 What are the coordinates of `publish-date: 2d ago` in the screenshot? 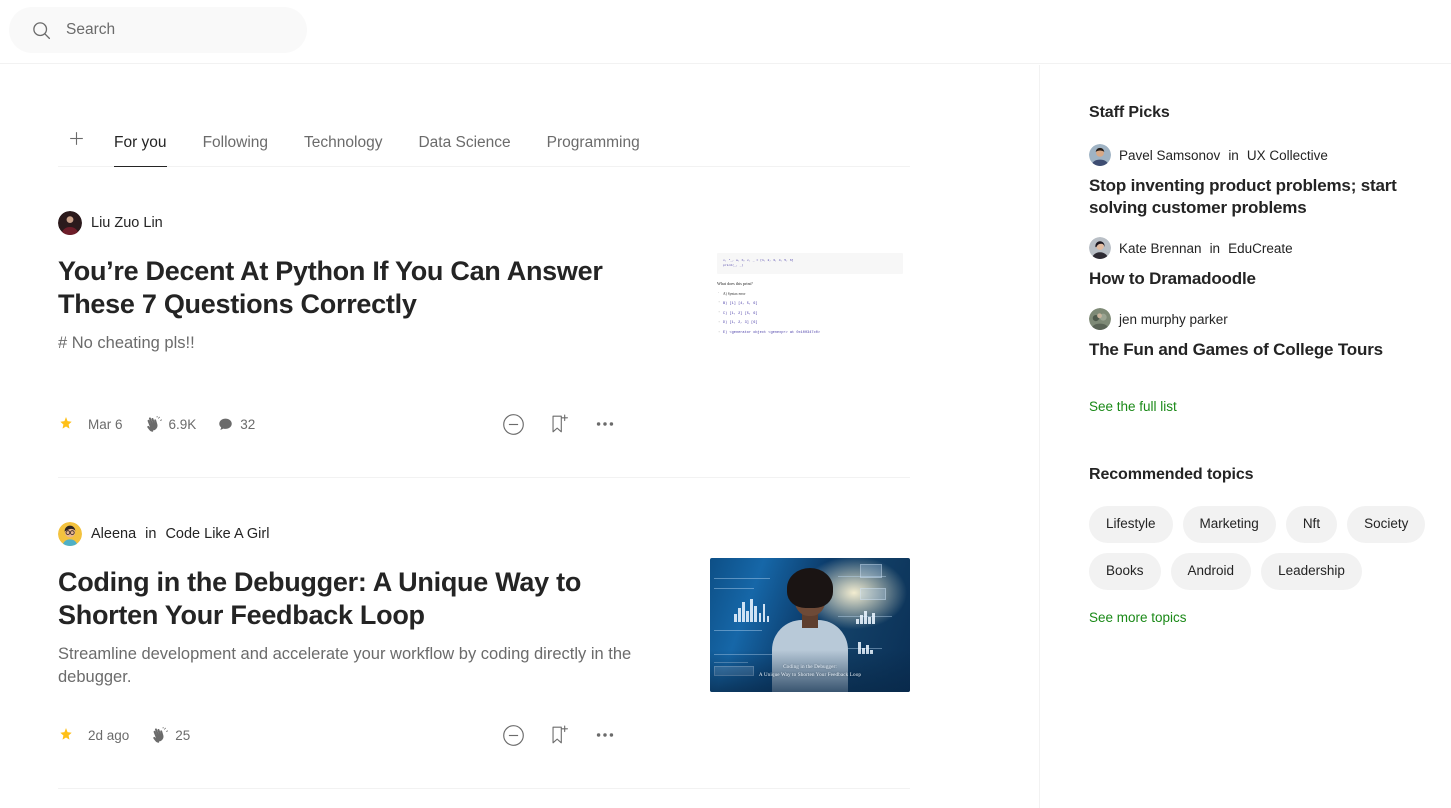 It's located at (109, 735).